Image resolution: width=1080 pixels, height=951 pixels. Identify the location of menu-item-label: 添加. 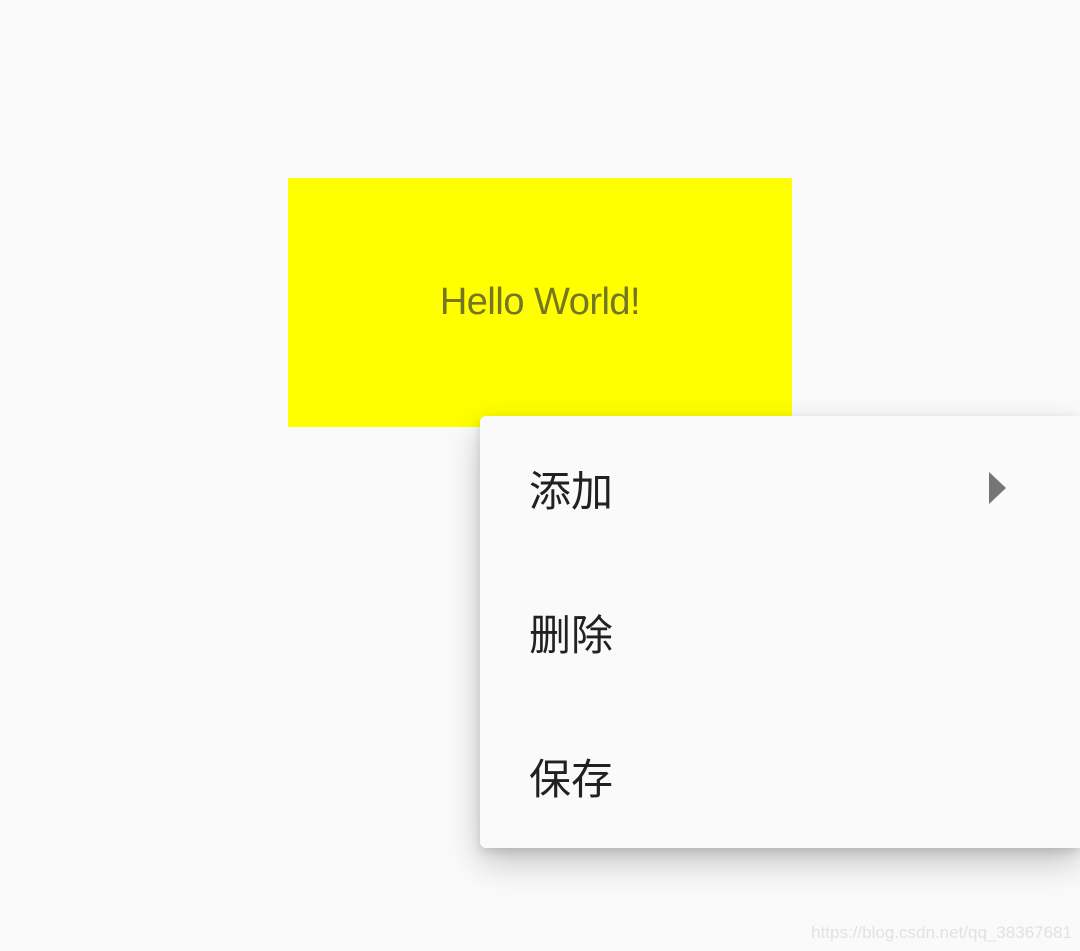
(571, 491).